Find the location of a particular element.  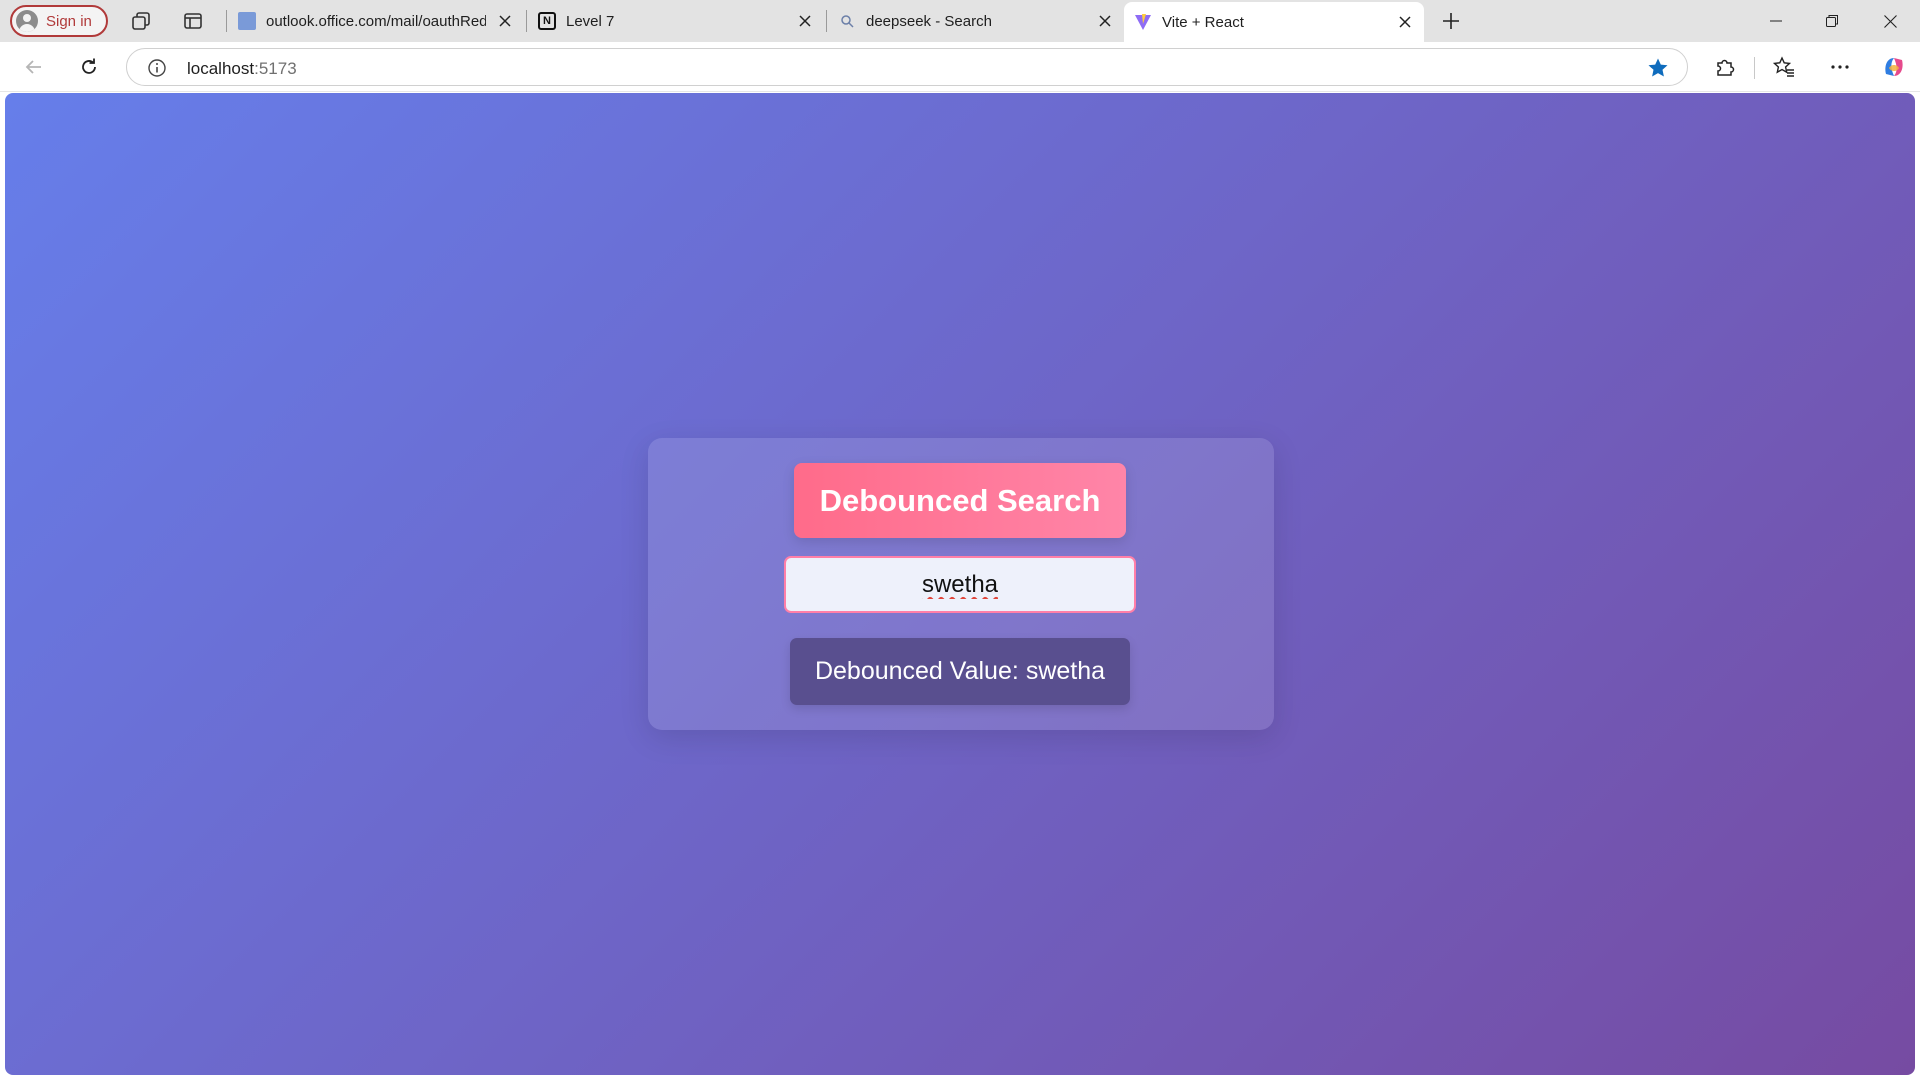

url-host: localhost is located at coordinates (221, 68).